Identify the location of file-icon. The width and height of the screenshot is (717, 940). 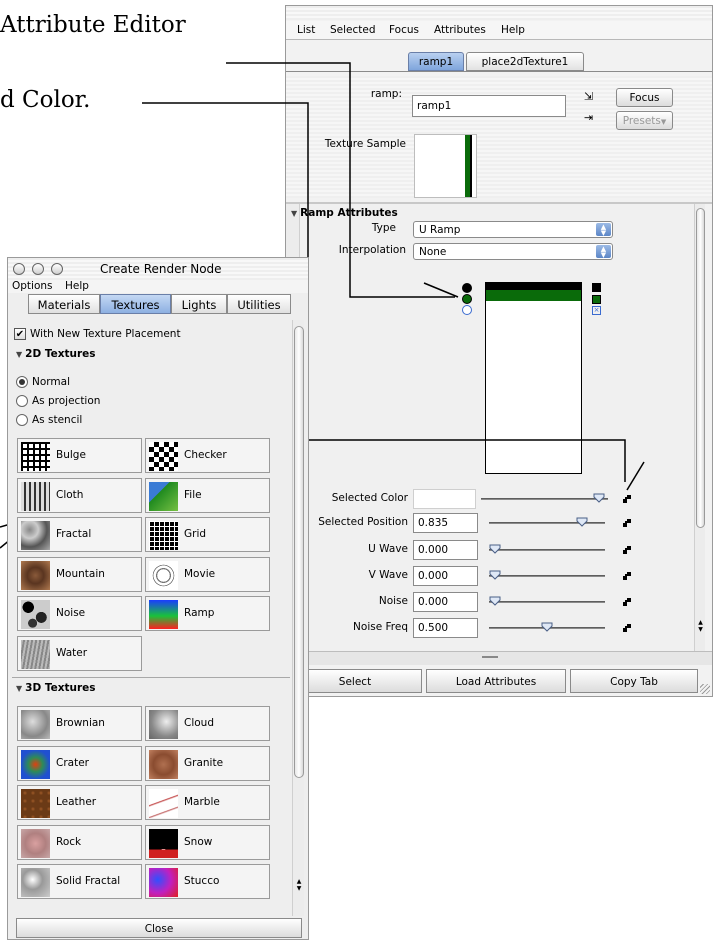
(163, 496).